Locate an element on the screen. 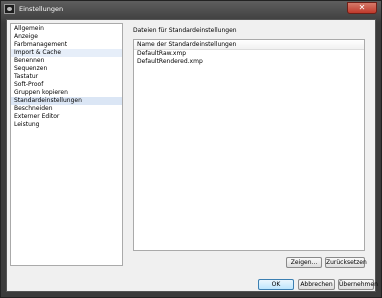 This screenshot has height=298, width=382. list-item: DefaultRaw.xmp is located at coordinates (249, 54).